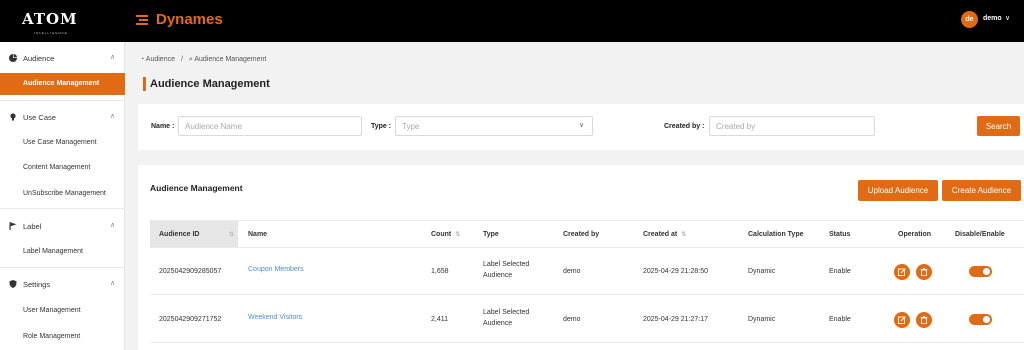  I want to click on sidebar-group-label: Audience, so click(39, 58).